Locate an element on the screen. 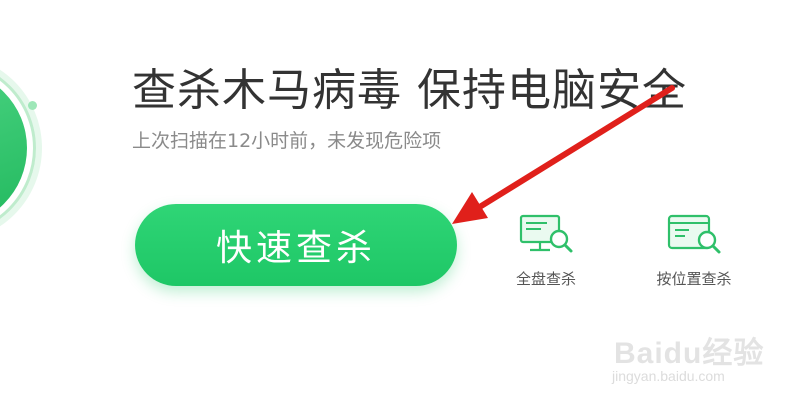  full-scan-label: 全盘查杀 is located at coordinates (545, 279).